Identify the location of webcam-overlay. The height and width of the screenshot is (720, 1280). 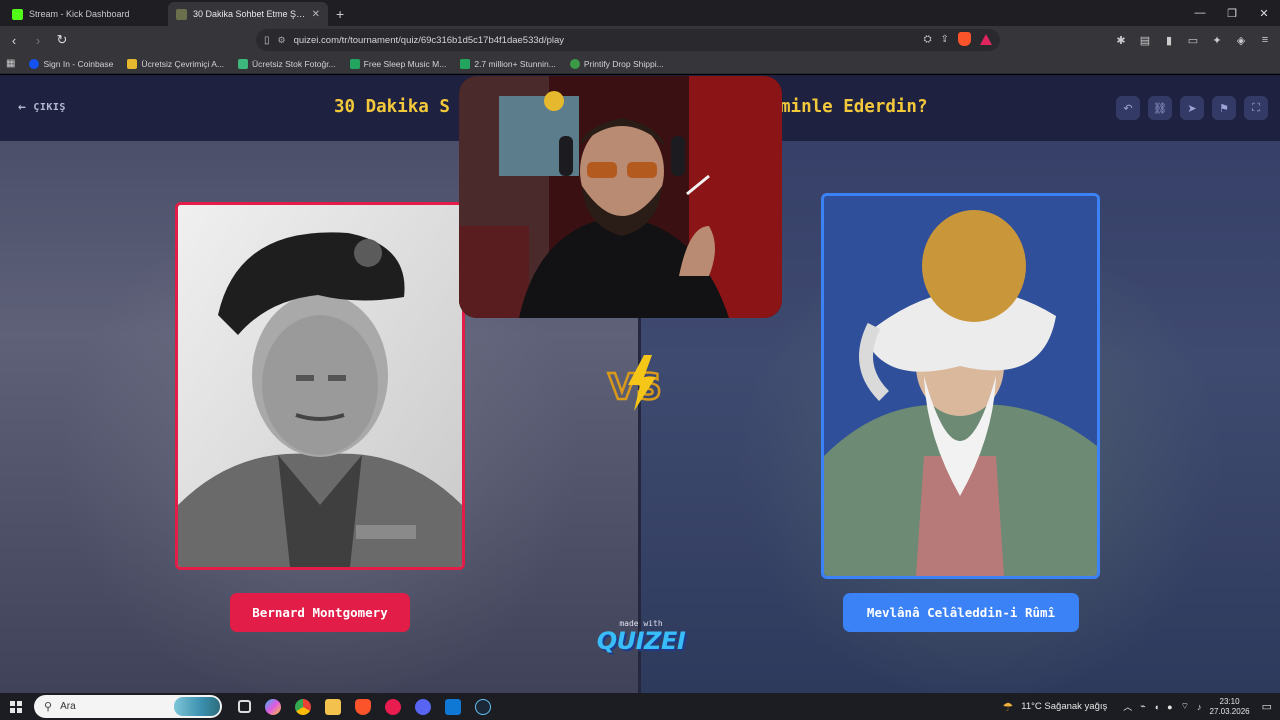
(620, 197).